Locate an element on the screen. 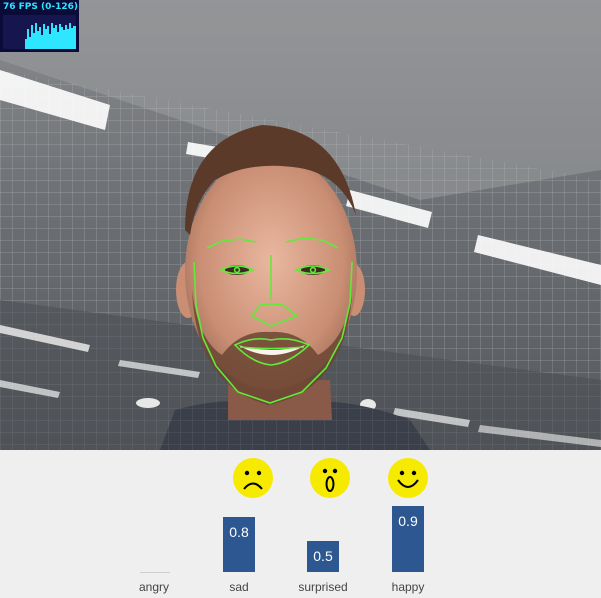 This screenshot has width=601, height=598. sad-label: sad is located at coordinates (239, 587).